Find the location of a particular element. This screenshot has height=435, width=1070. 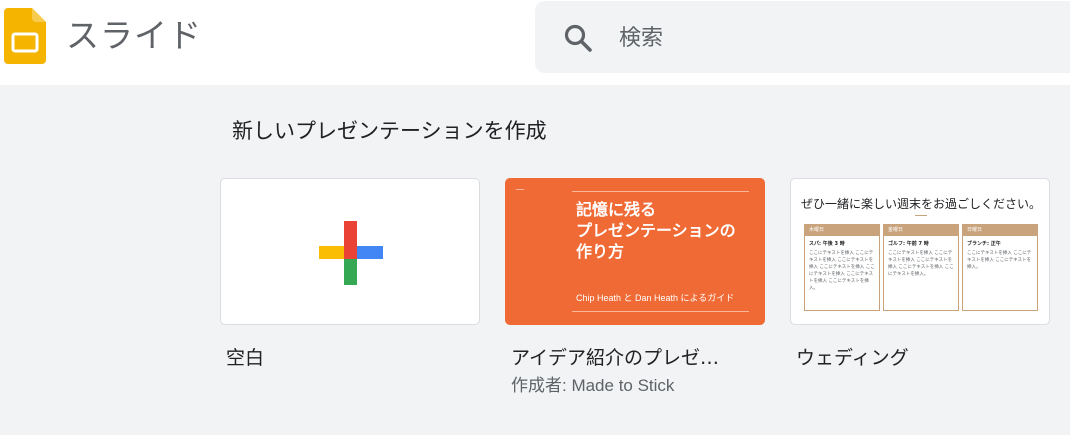

thumb-heading: ぜひ一緒に楽しい週末をお過ごしください。 is located at coordinates (920, 204).